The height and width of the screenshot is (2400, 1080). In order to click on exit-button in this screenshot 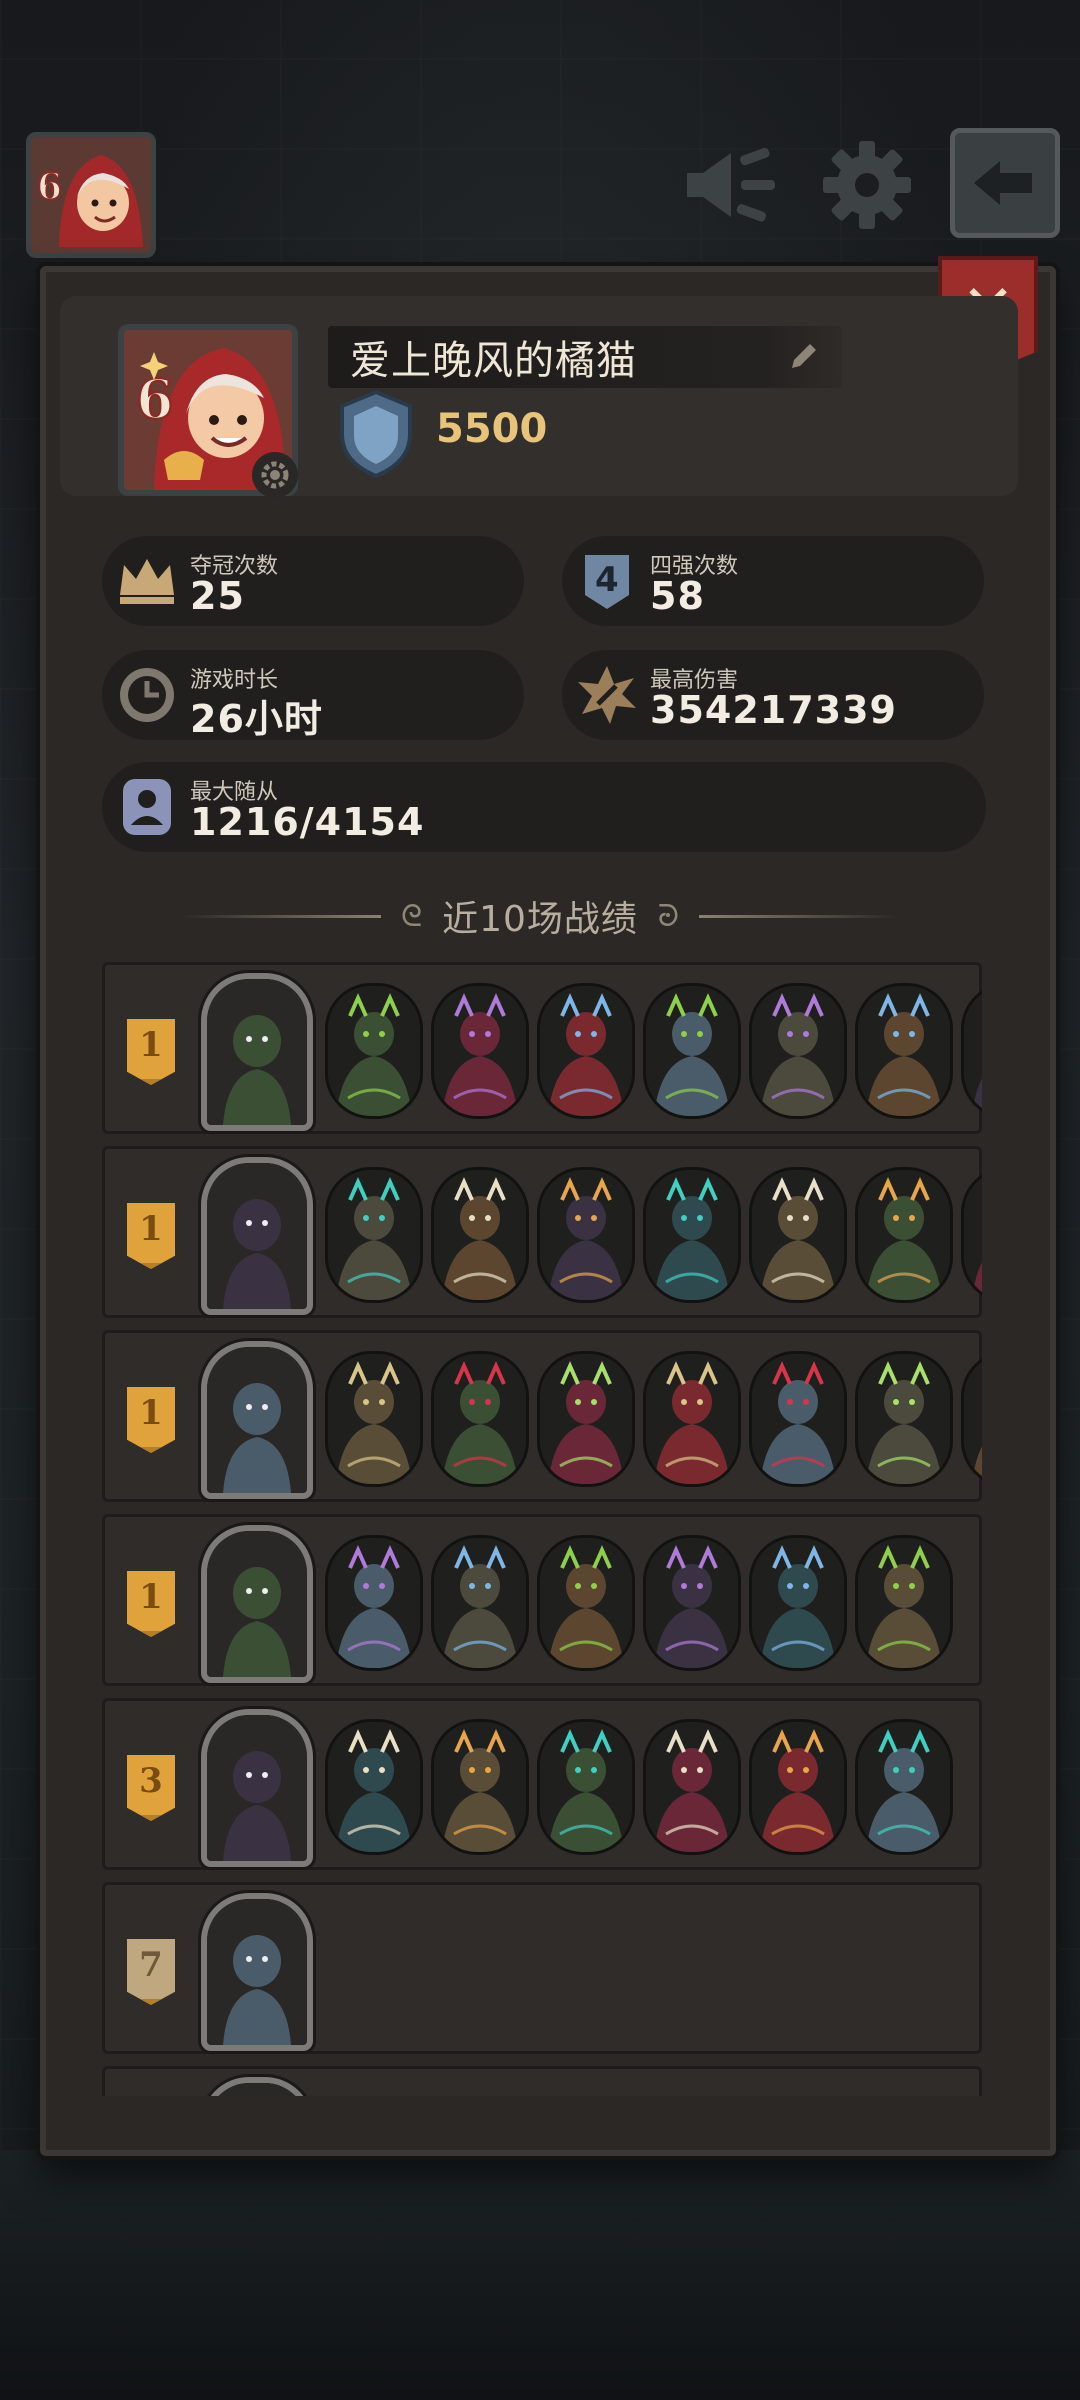, I will do `click(1005, 183)`.